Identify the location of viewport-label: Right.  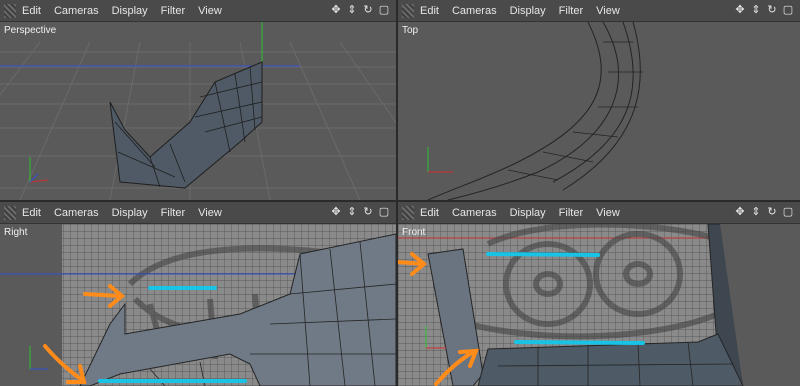
(16, 232).